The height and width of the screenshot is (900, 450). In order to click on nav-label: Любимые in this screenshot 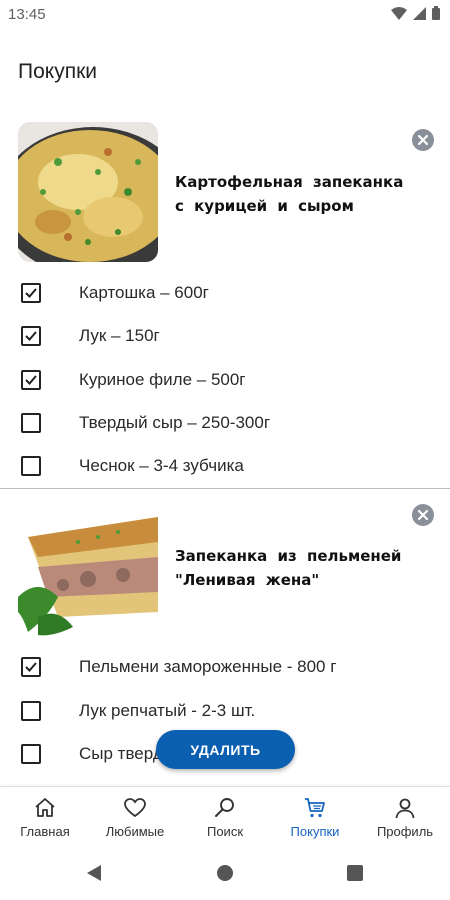, I will do `click(135, 831)`.